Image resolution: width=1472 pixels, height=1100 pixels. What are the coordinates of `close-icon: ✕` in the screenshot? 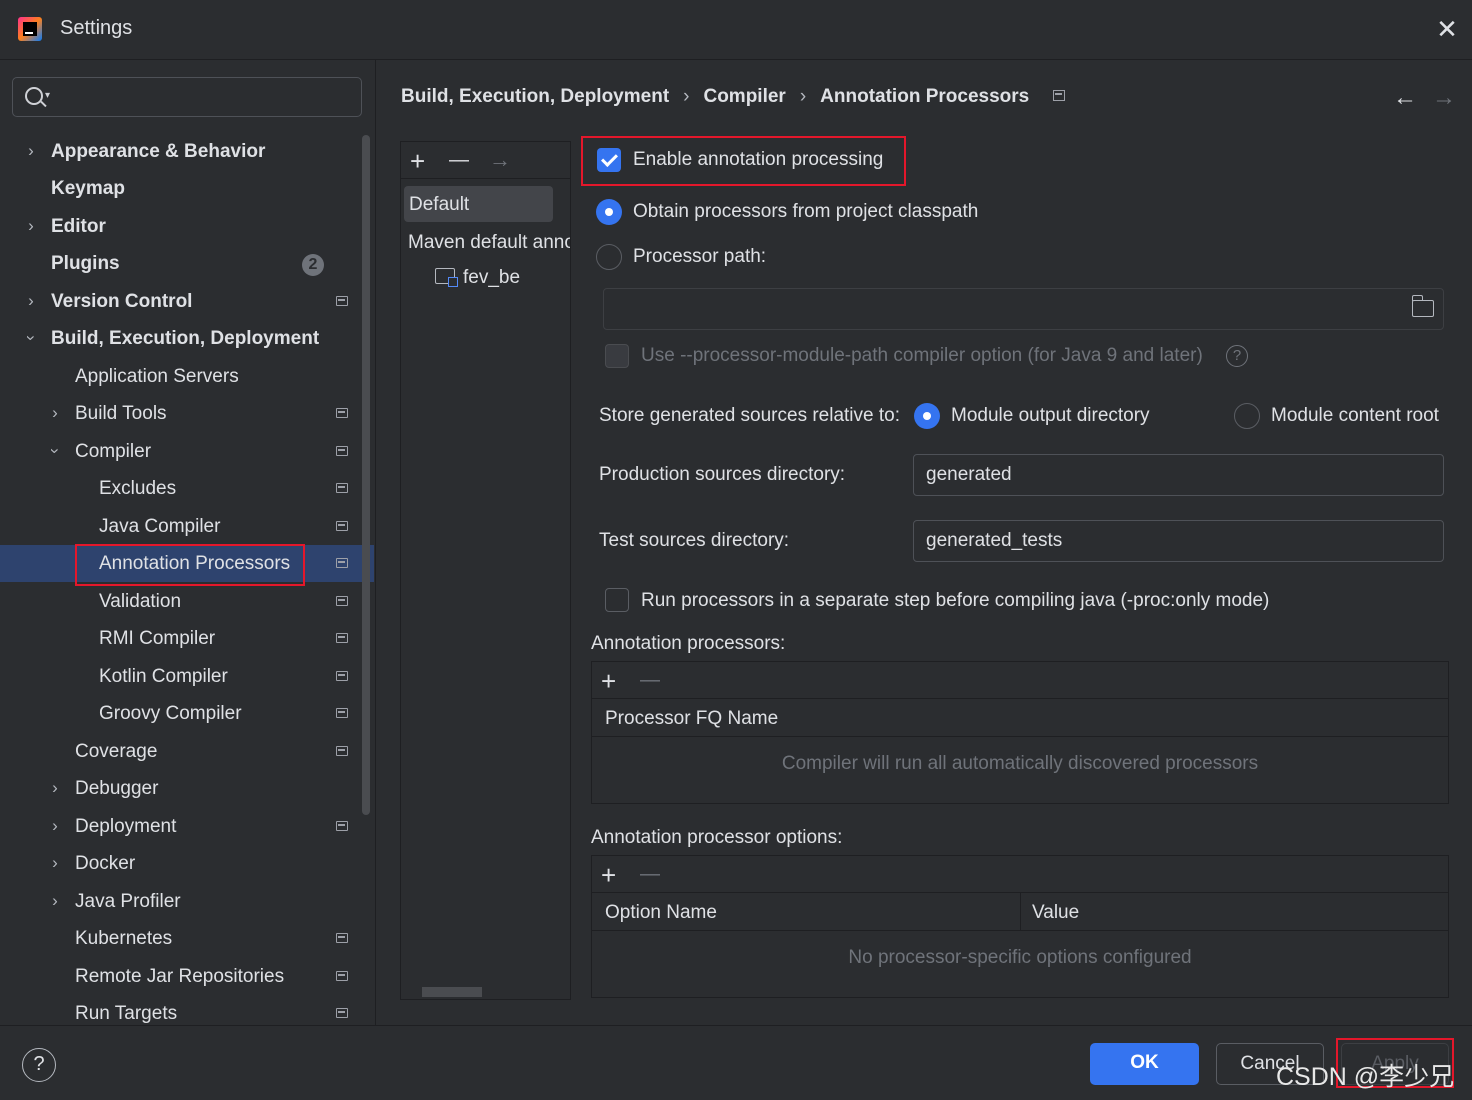 It's located at (1447, 29).